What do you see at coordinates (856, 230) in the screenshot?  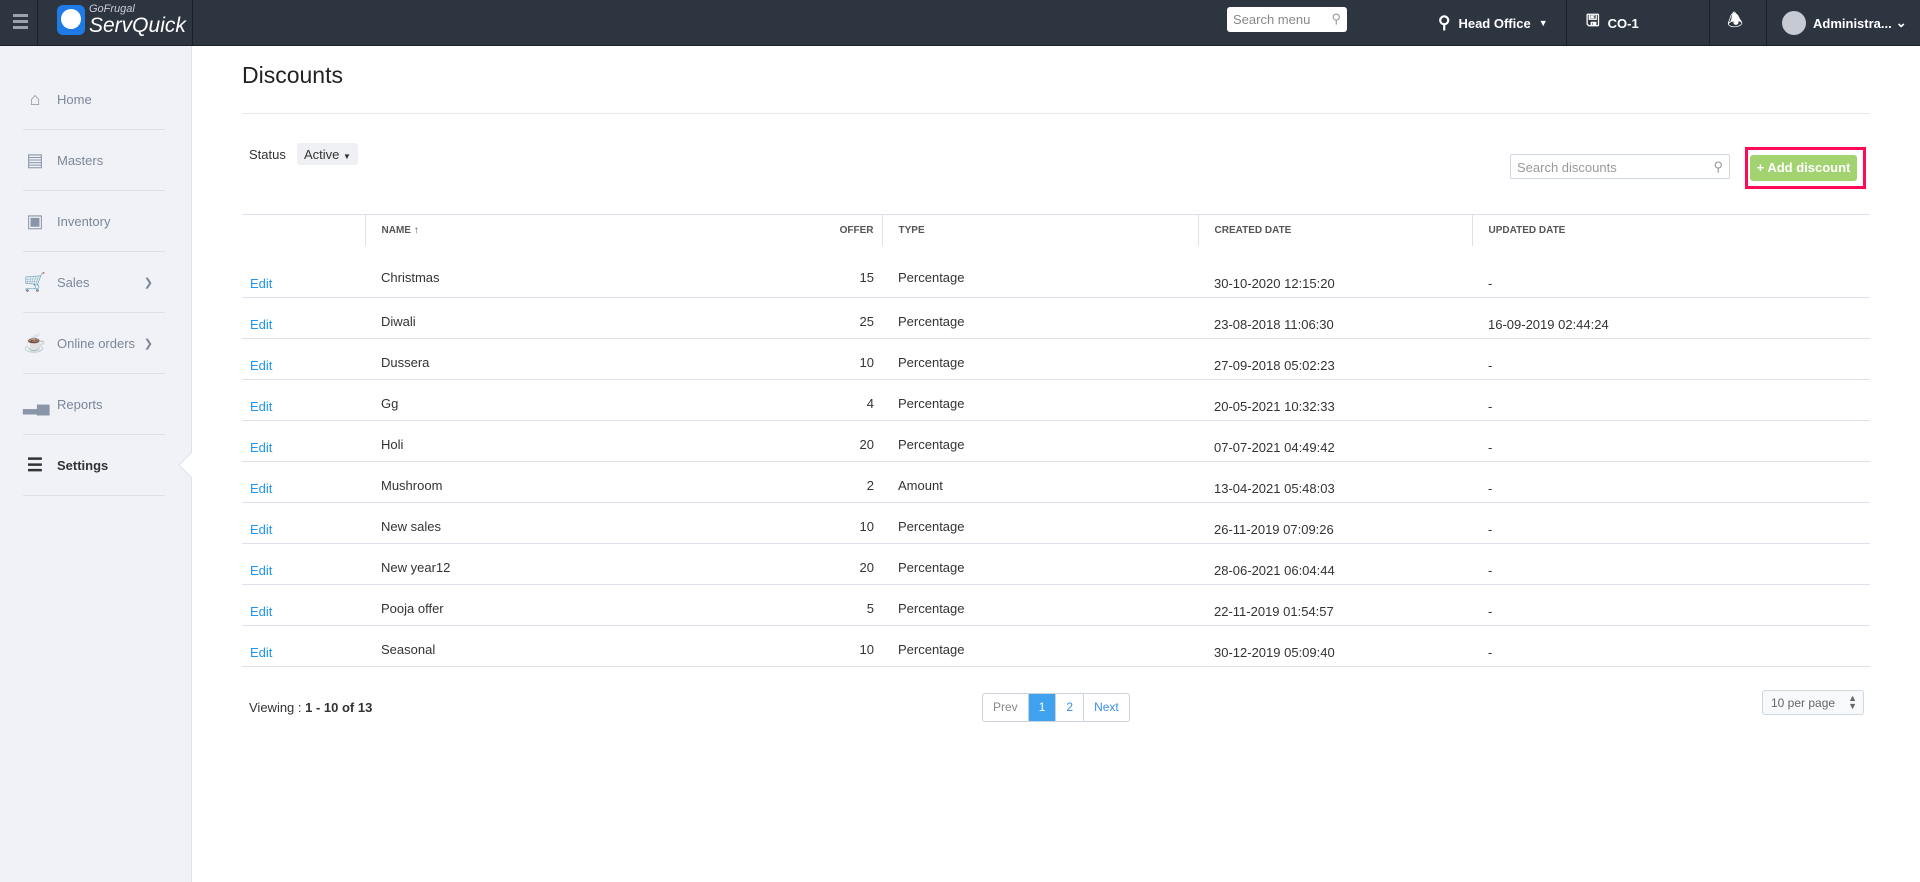 I see `offer-column-header: OFFER` at bounding box center [856, 230].